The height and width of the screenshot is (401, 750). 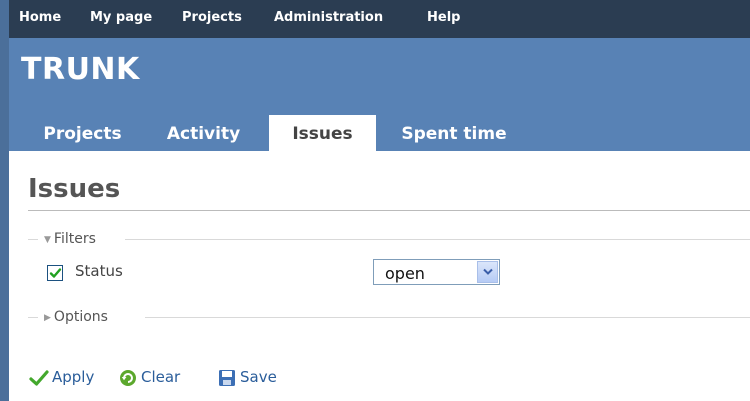 I want to click on options-fieldset-line-right, so click(x=447, y=317).